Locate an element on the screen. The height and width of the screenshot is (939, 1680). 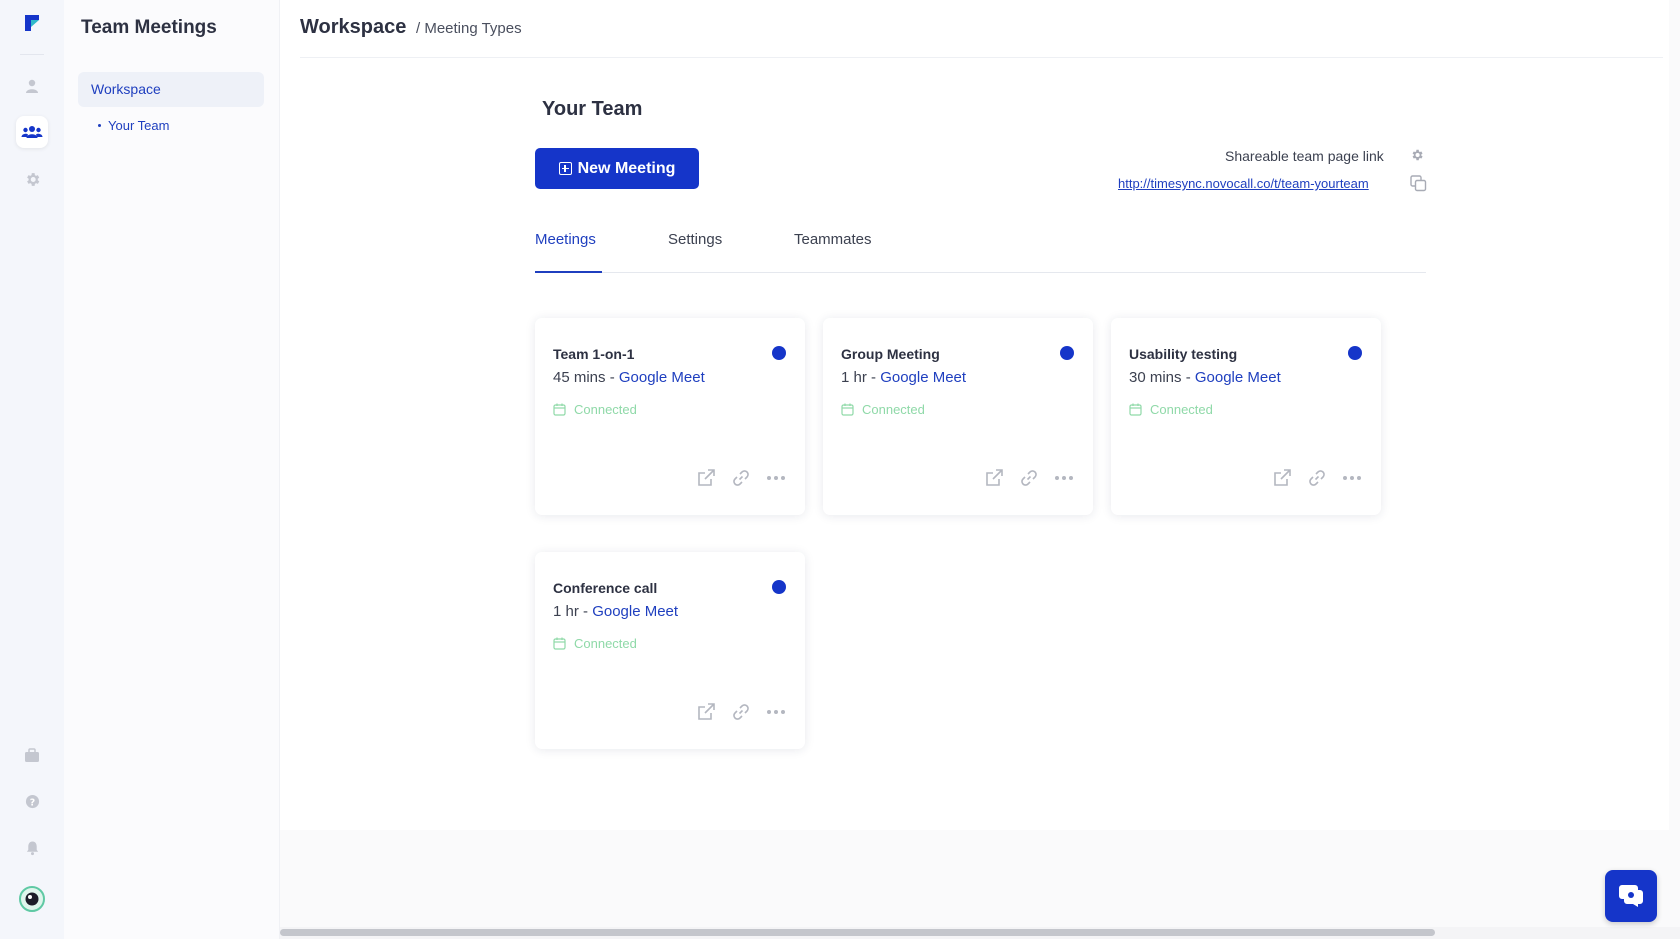
meeting-duration: 30 mins - Google Meet is located at coordinates (1205, 377).